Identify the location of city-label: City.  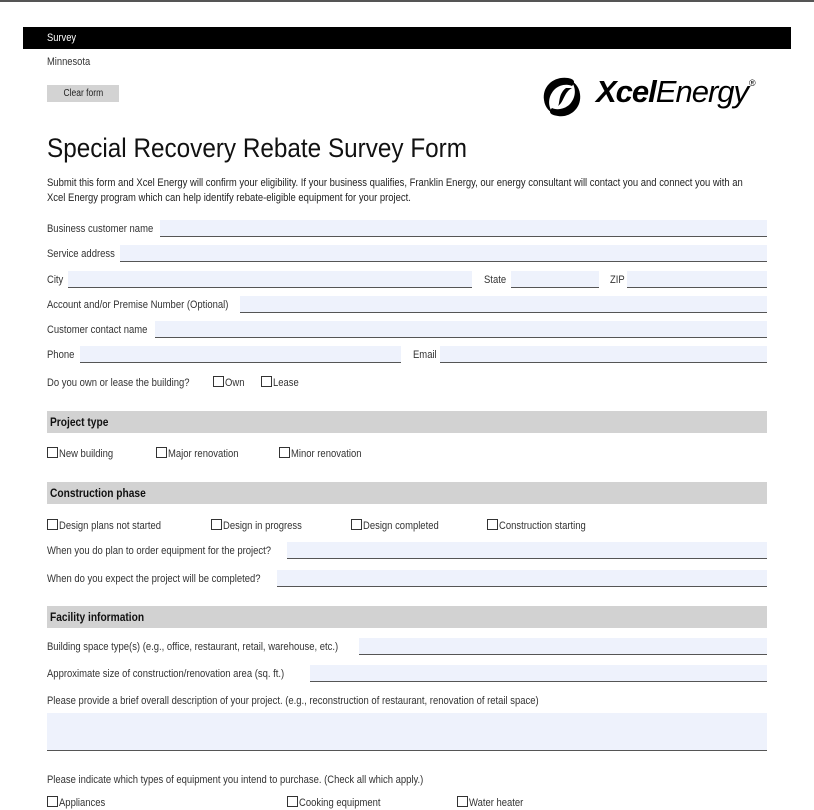
(55, 280).